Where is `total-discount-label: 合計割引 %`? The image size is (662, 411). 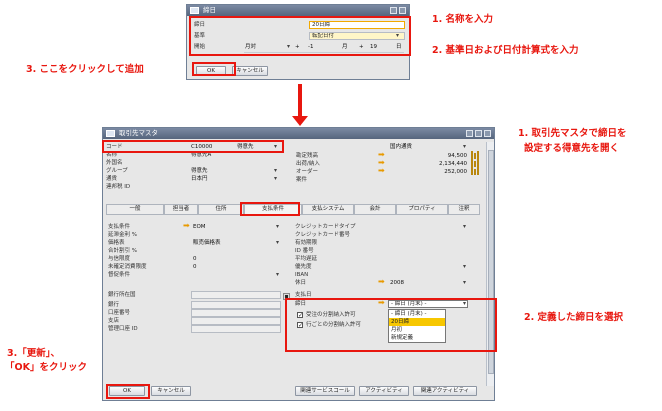
total-discount-label: 合計割引 % is located at coordinates (122, 251).